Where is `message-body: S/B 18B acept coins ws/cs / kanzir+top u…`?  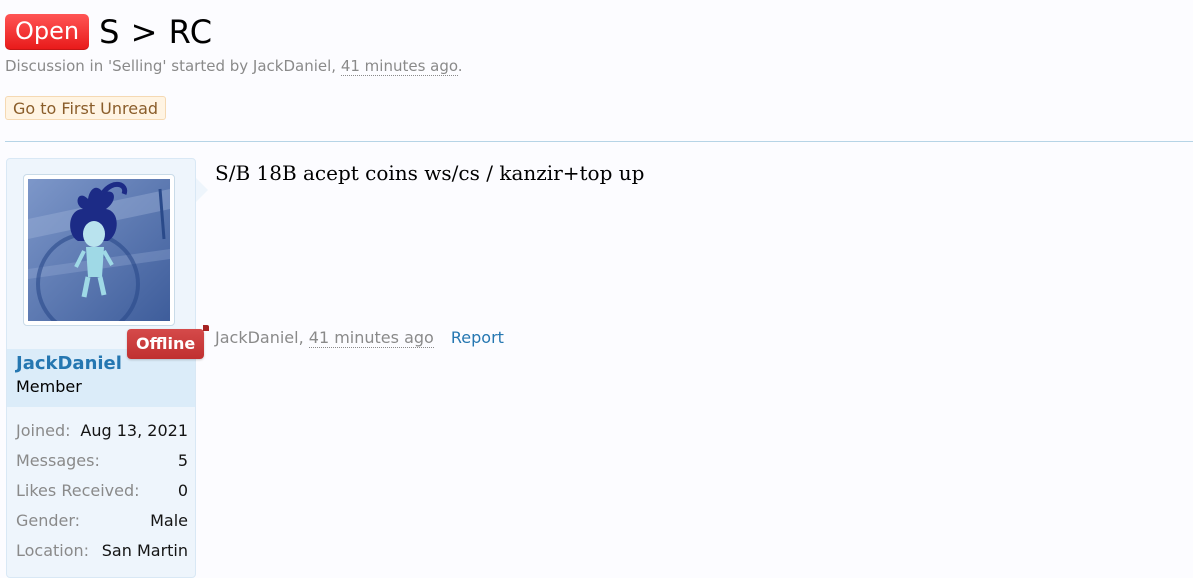
message-body: S/B 18B acept coins ws/cs / kanzir+top u… is located at coordinates (430, 173).